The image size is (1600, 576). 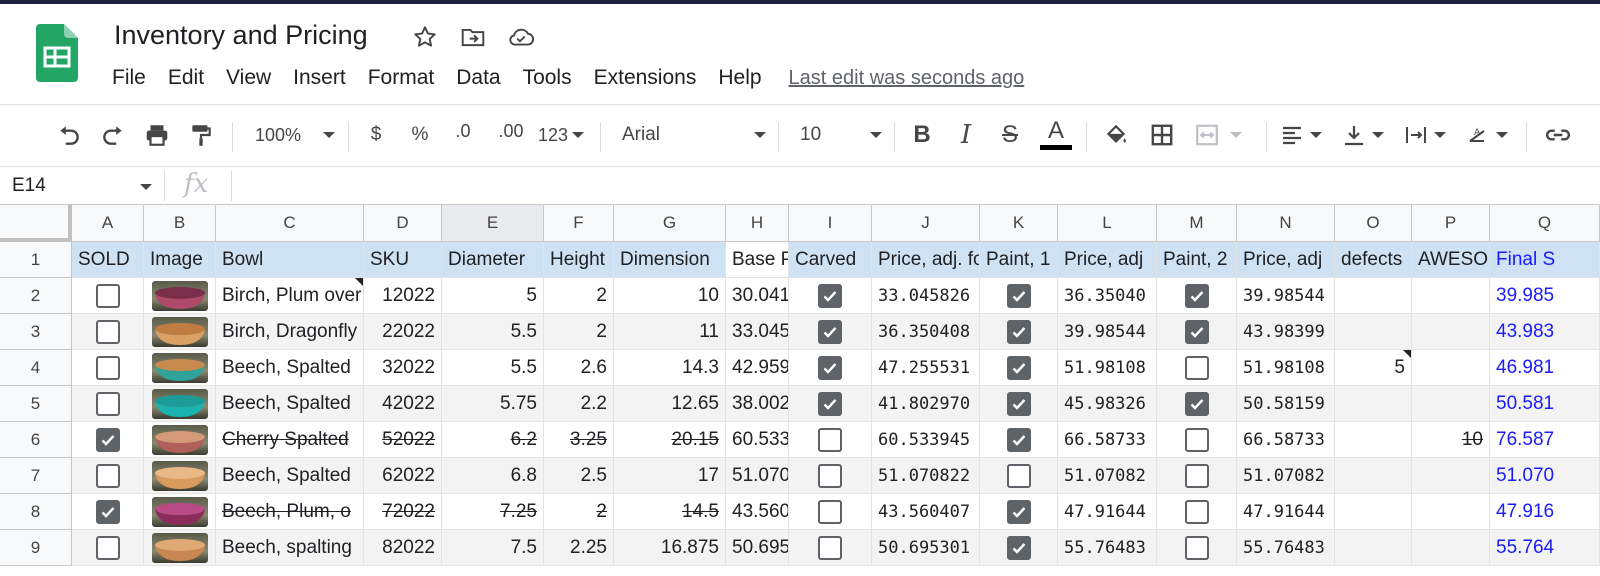 What do you see at coordinates (36, 404) in the screenshot?
I see `row-header-5: 5` at bounding box center [36, 404].